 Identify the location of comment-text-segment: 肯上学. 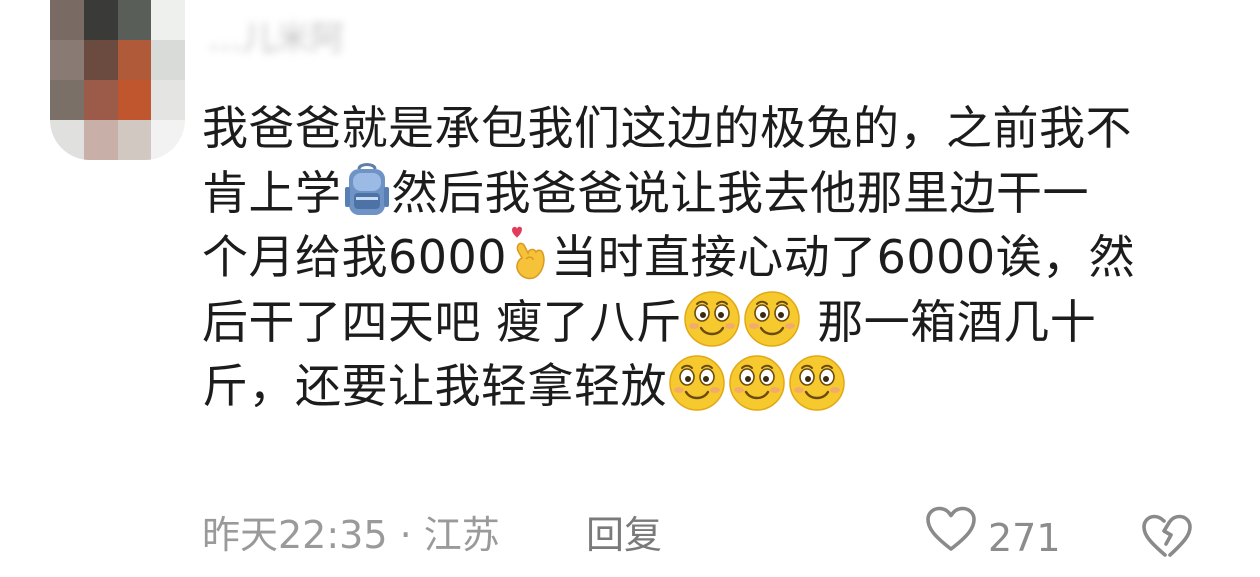
(272, 192).